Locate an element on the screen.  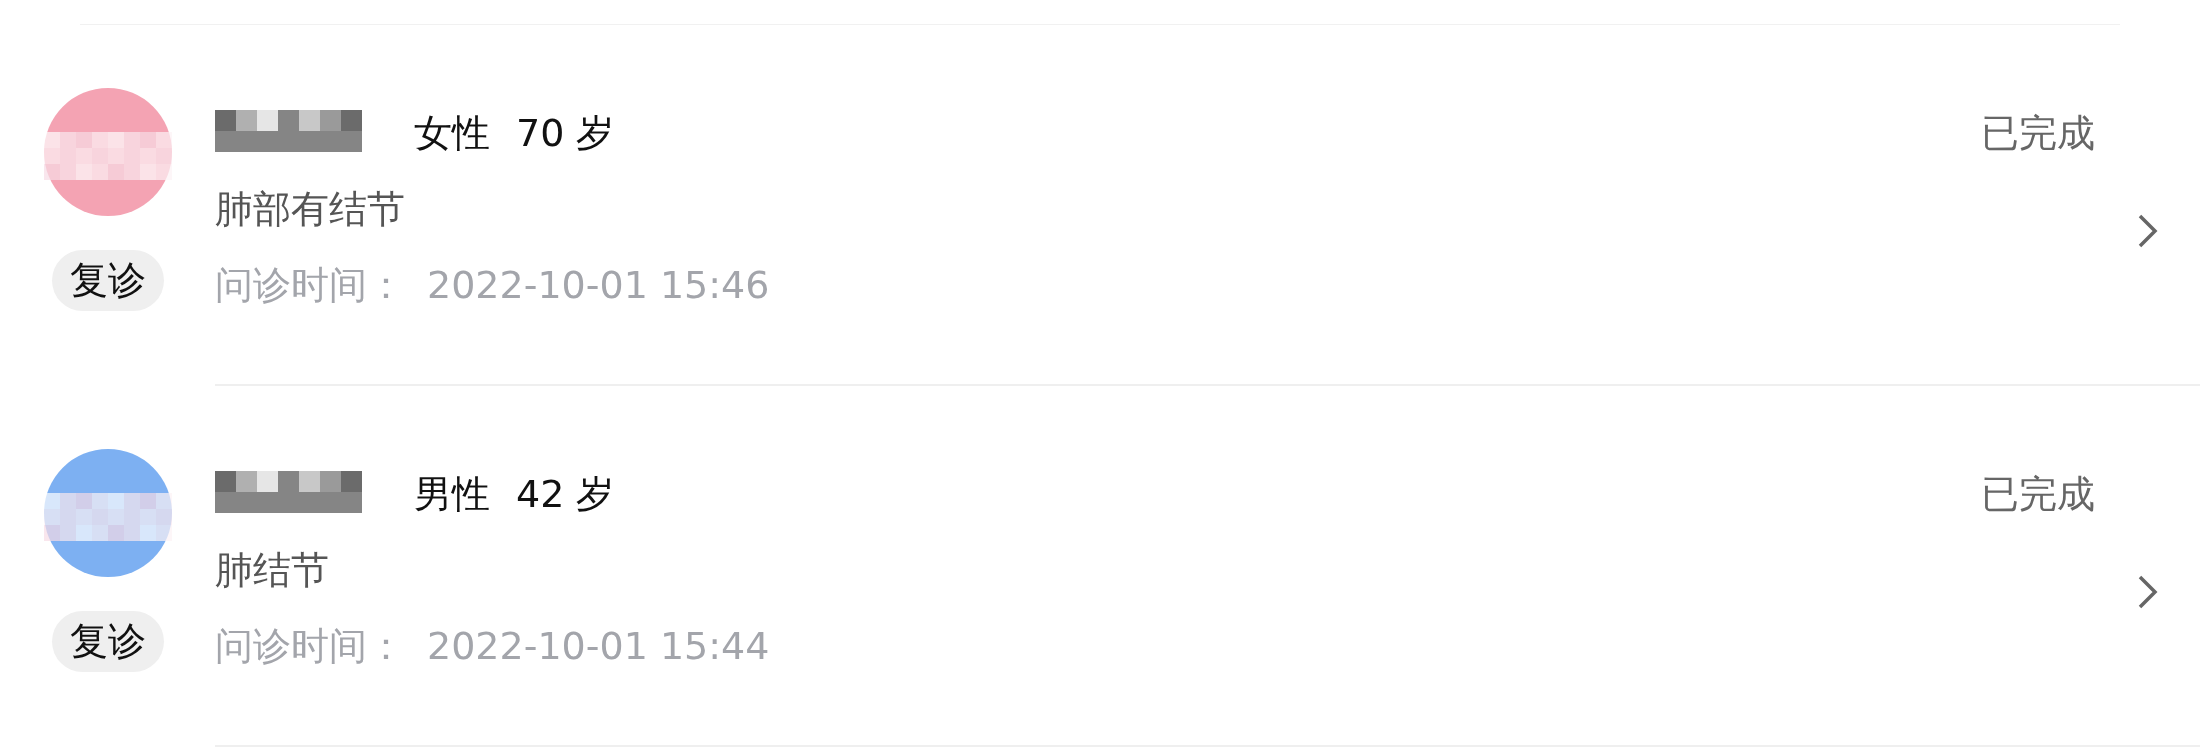
patient-gender: 女性 is located at coordinates (452, 133).